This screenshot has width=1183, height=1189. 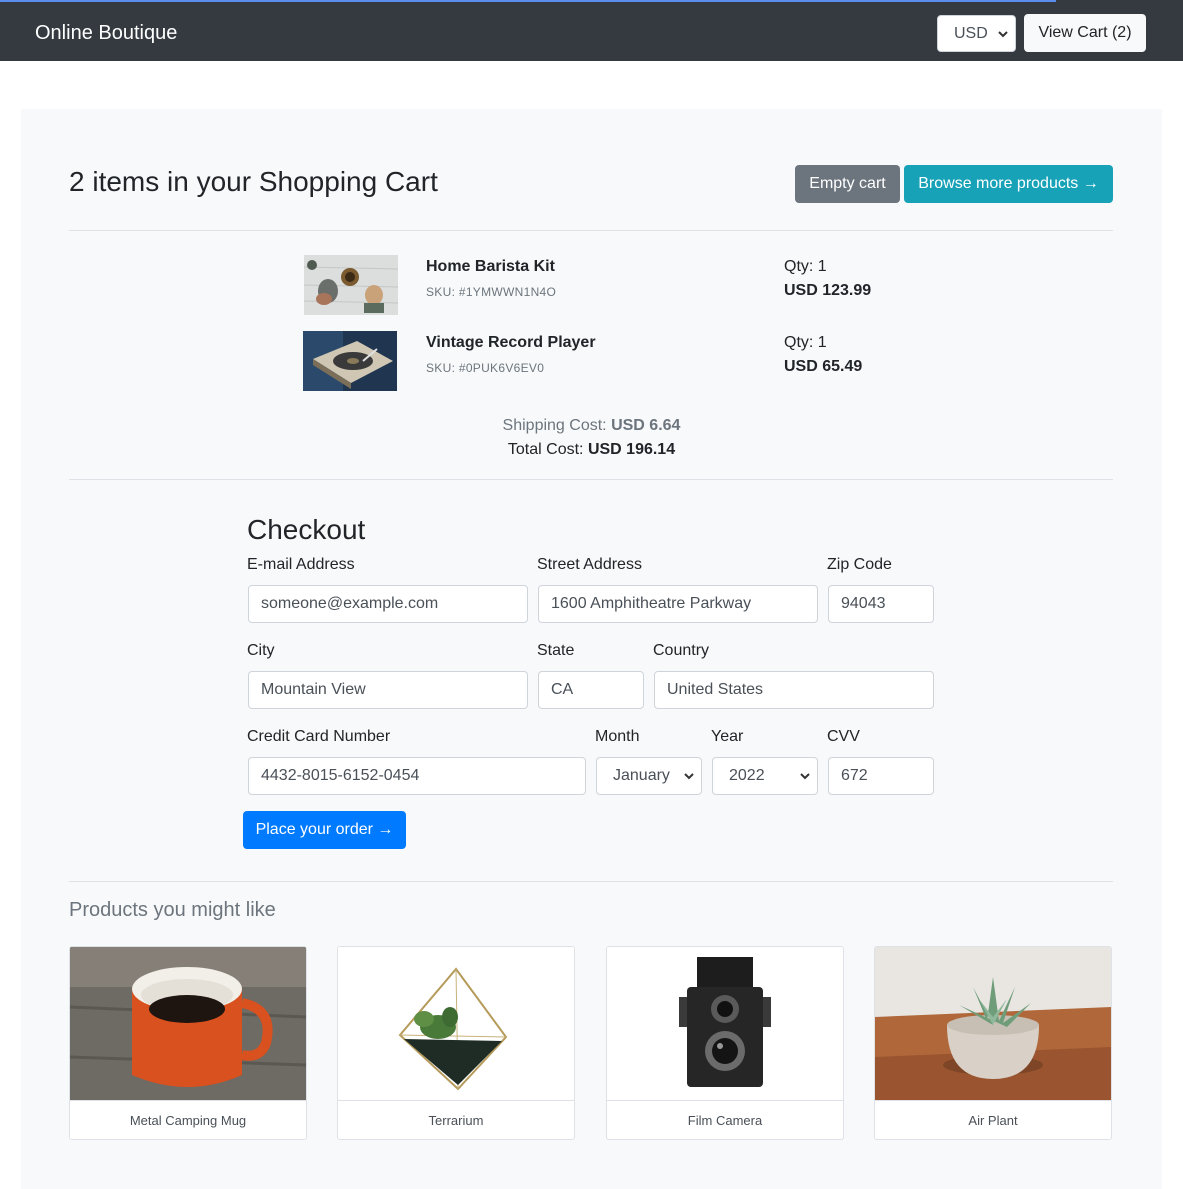 I want to click on country-field: United States, so click(x=794, y=690).